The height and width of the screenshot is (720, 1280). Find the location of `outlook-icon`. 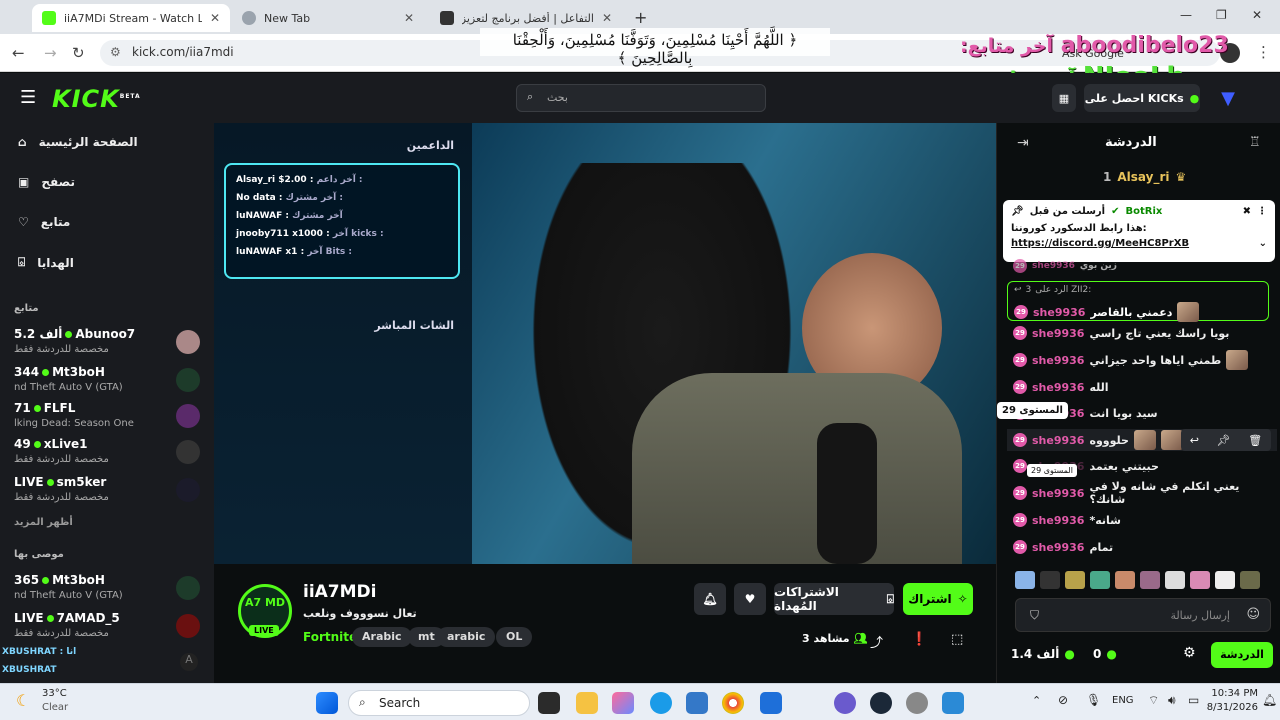

outlook-icon is located at coordinates (771, 703).